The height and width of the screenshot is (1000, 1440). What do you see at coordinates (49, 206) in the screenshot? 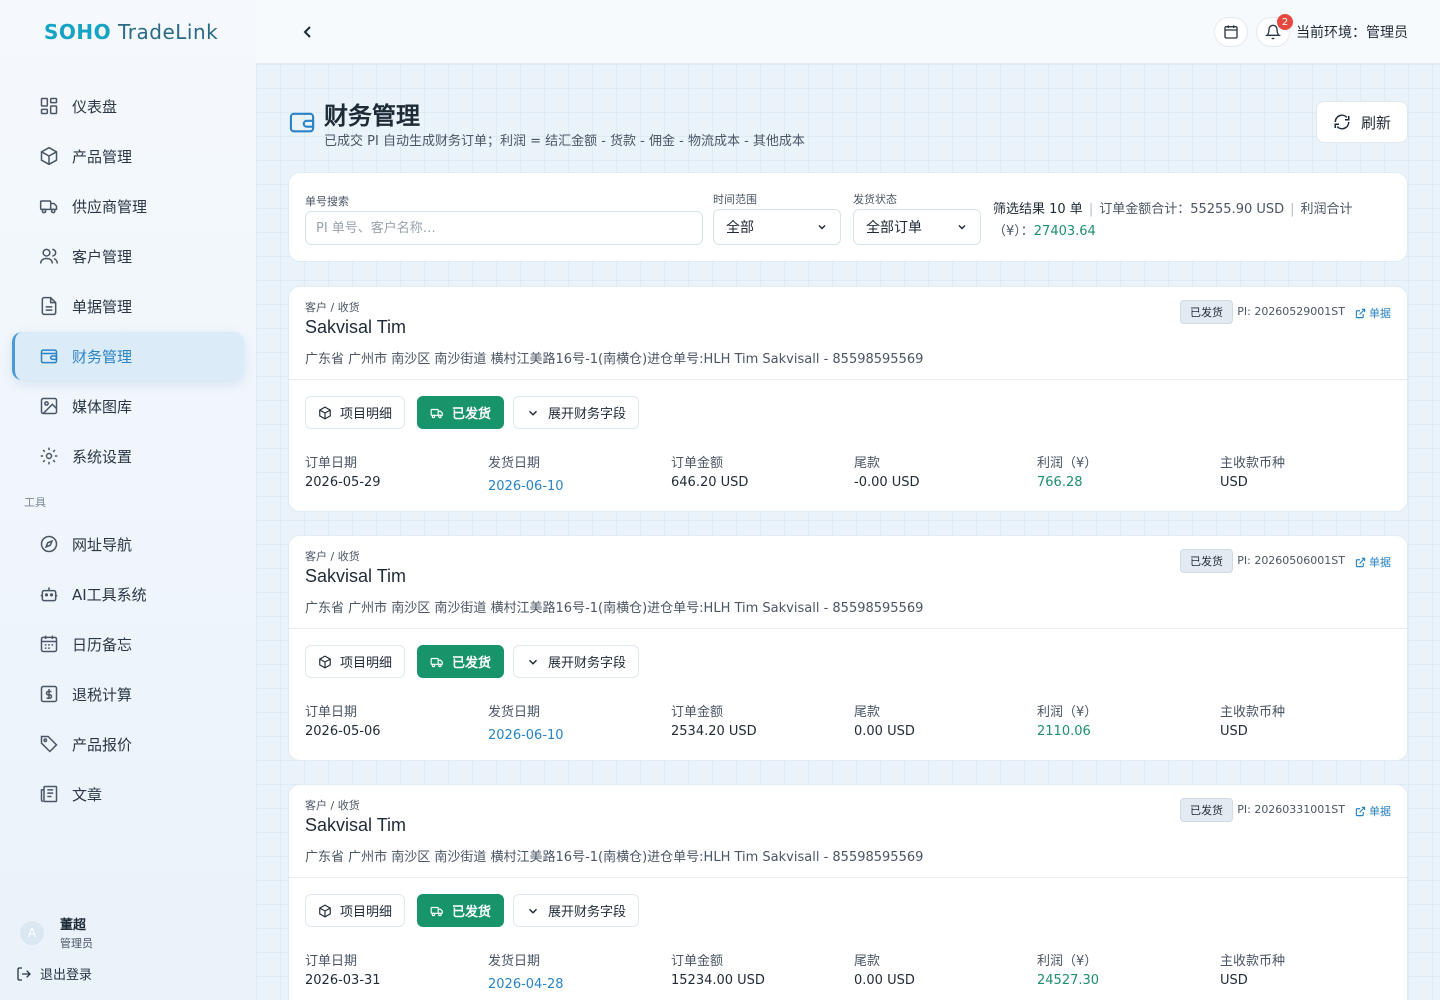
I see `truck-icon` at bounding box center [49, 206].